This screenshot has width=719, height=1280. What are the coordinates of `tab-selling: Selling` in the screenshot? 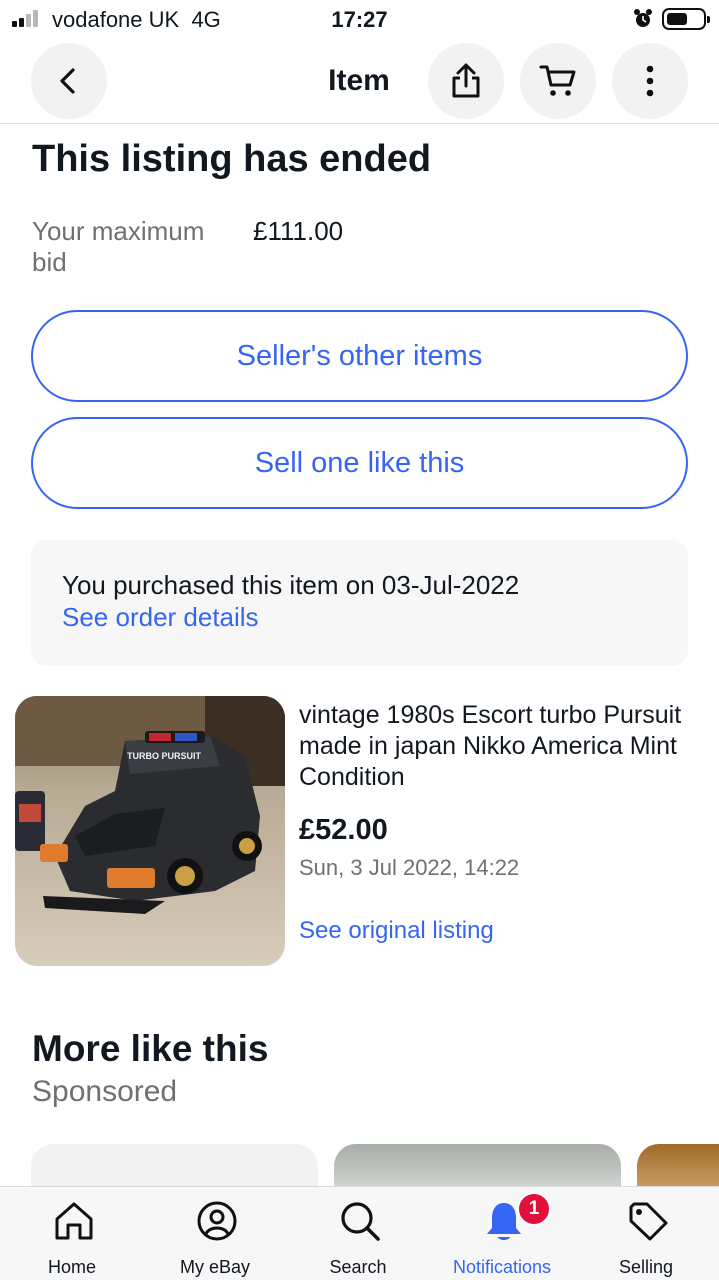 It's located at (646, 1233).